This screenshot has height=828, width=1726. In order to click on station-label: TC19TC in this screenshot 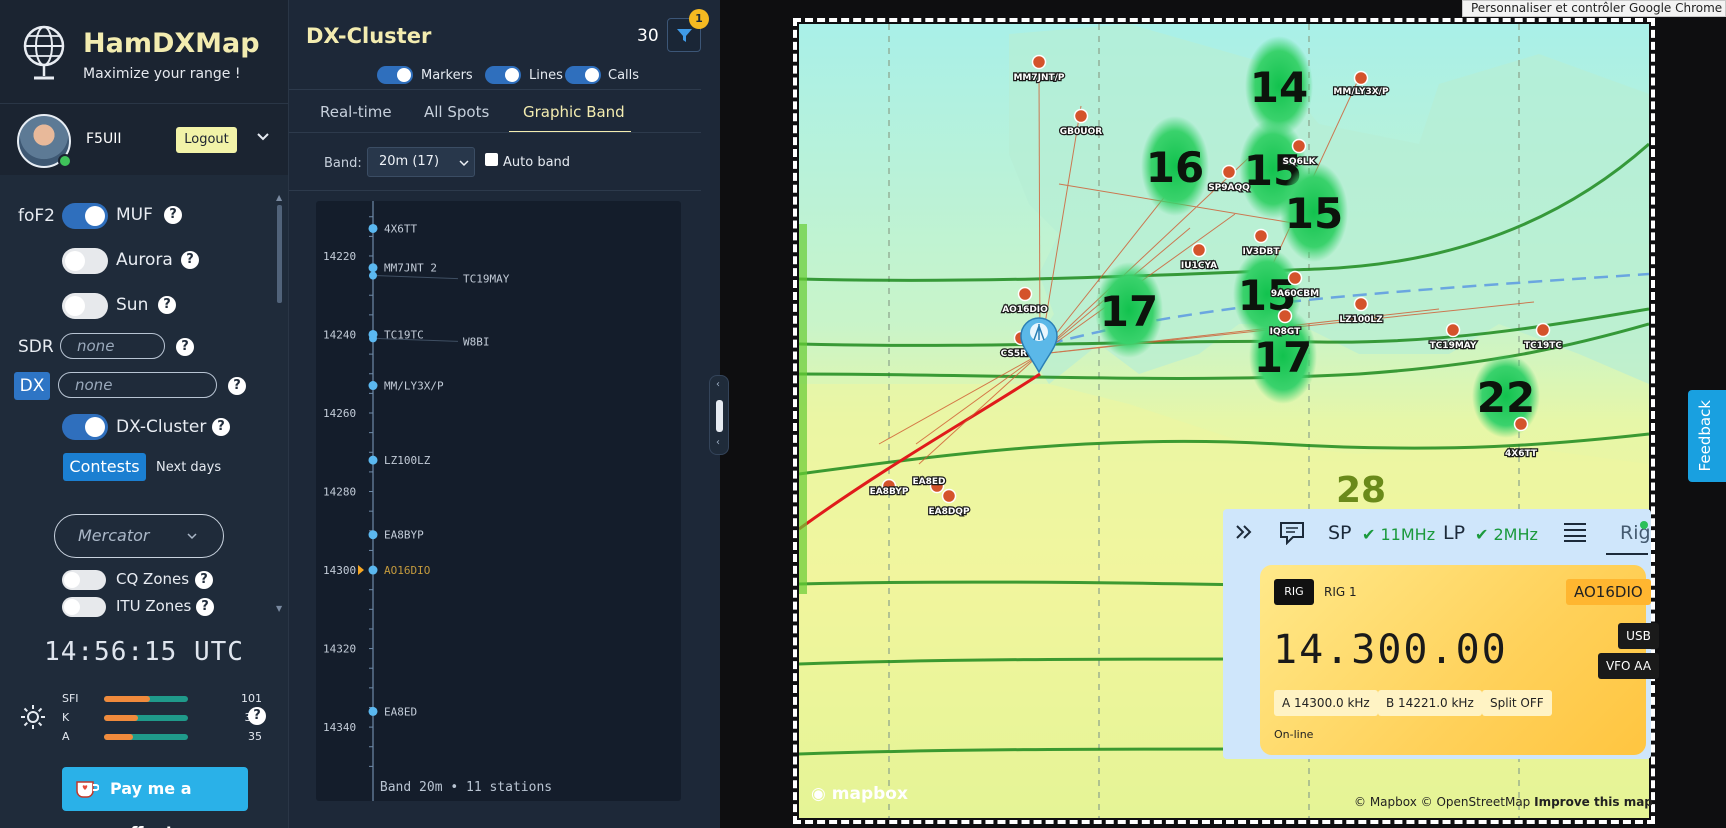, I will do `click(1543, 346)`.